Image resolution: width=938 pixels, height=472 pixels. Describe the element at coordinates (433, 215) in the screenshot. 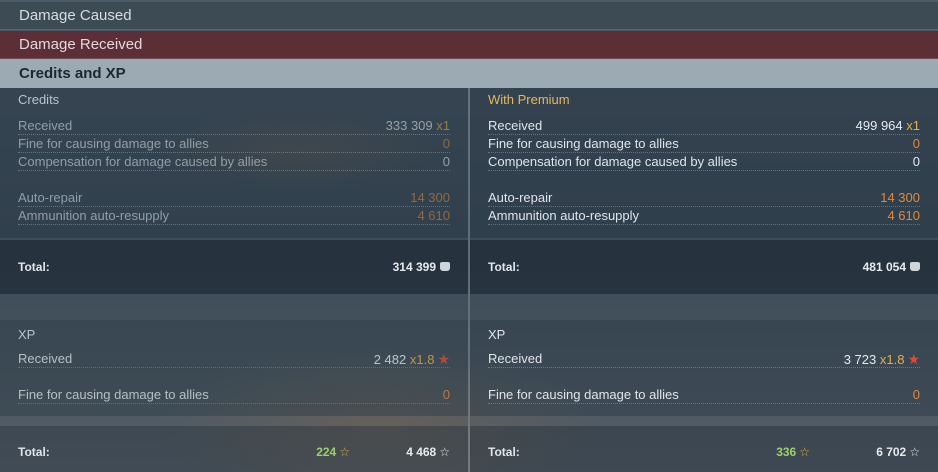

I see `credits-ammo-value: 4 610` at that location.